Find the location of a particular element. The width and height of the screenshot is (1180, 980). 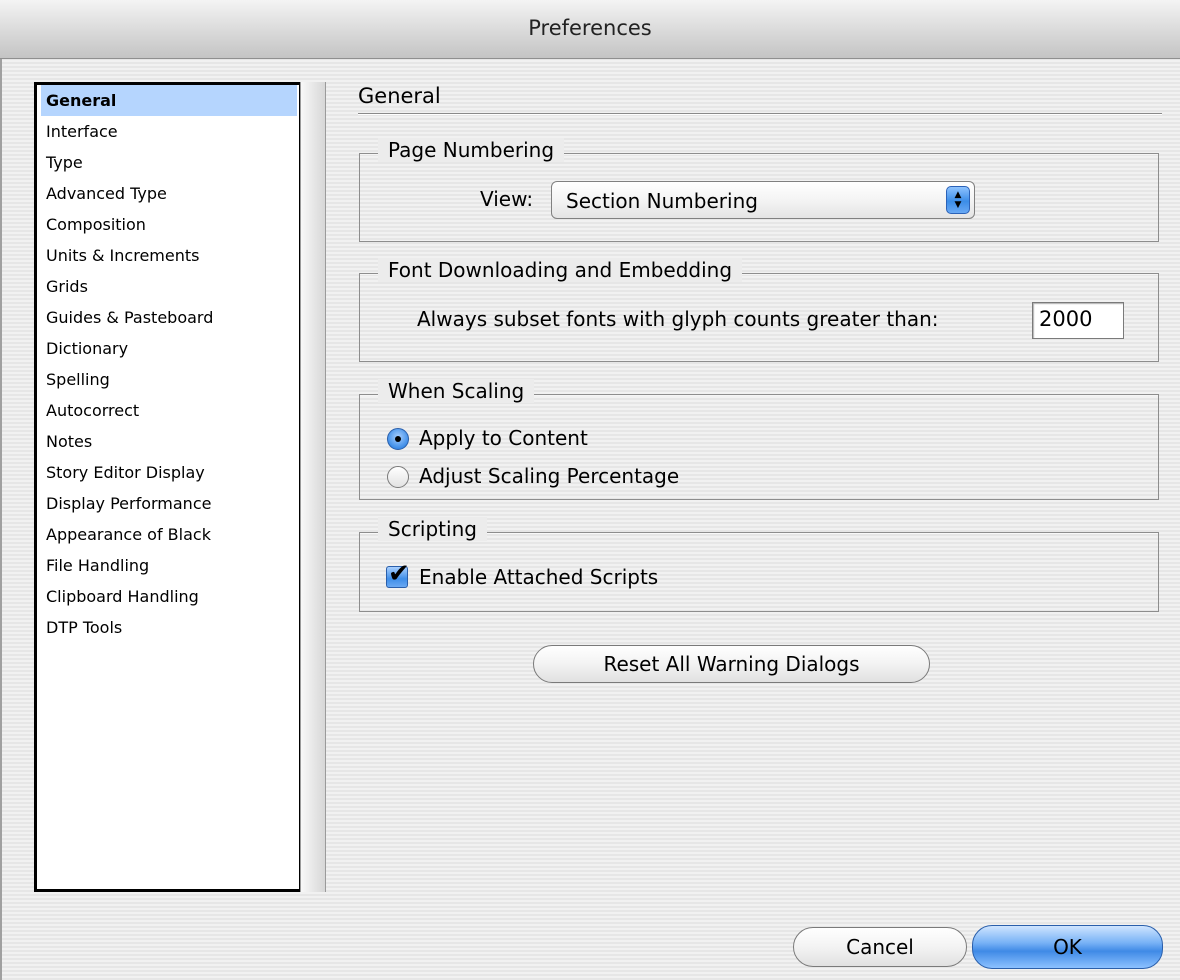

sidebar-item-units-increments: Units & Increments is located at coordinates (169, 255).